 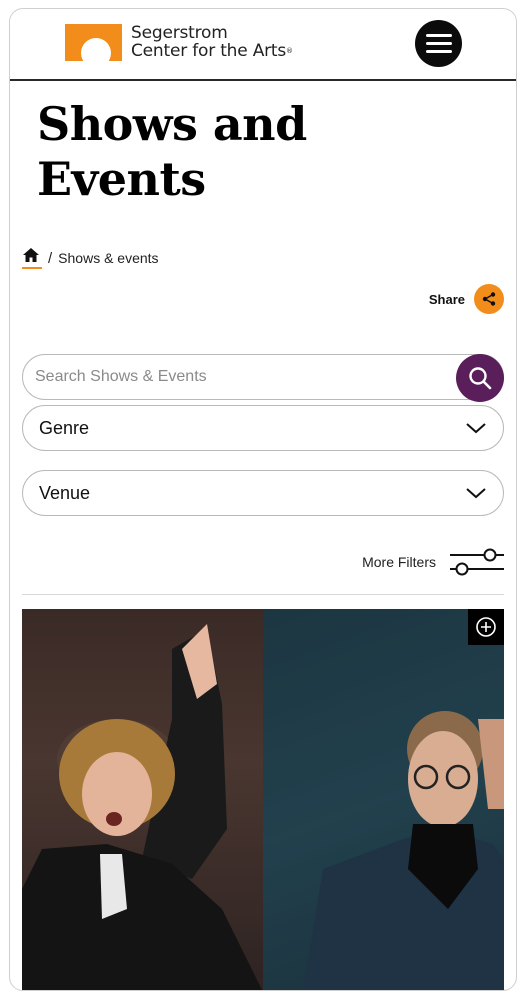 What do you see at coordinates (179, 33) in the screenshot?
I see `logo-line-1: Segerstrom` at bounding box center [179, 33].